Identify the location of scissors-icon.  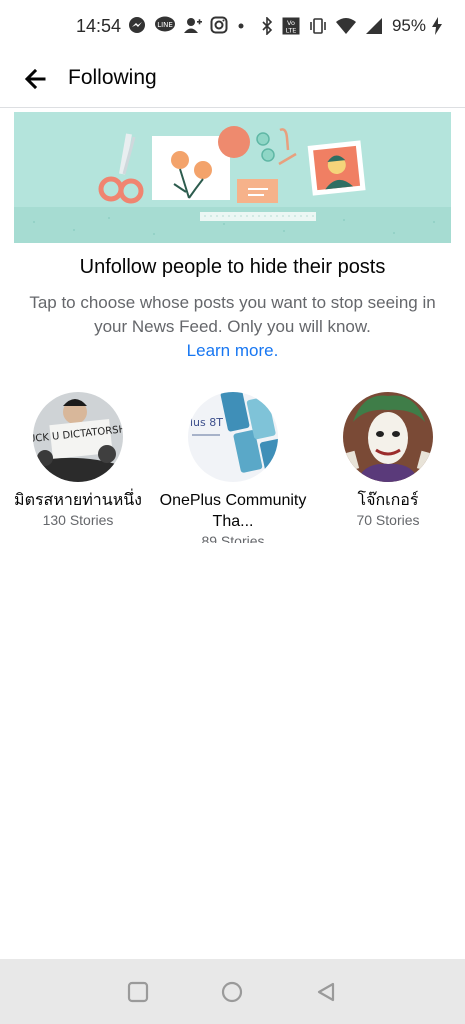
(121, 168).